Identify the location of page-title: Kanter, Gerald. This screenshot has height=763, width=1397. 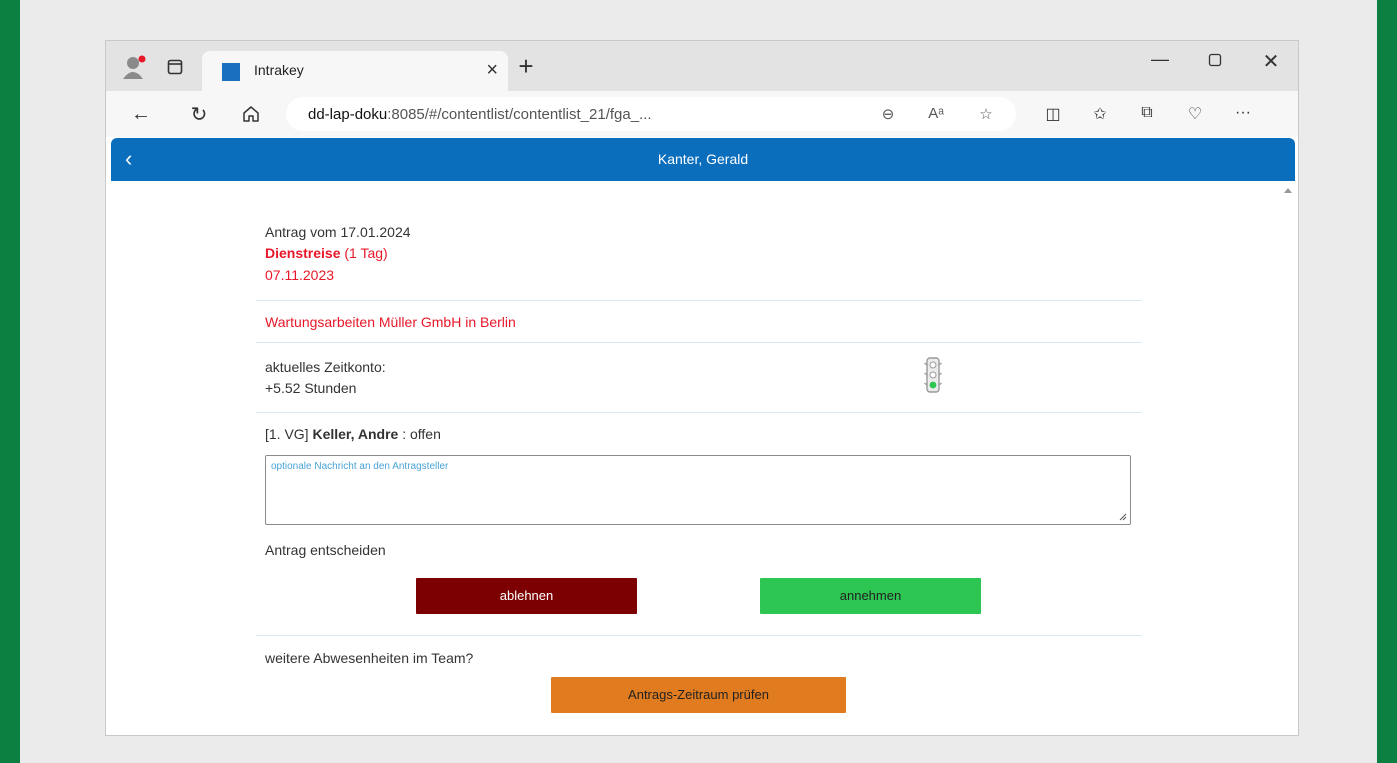
(703, 159).